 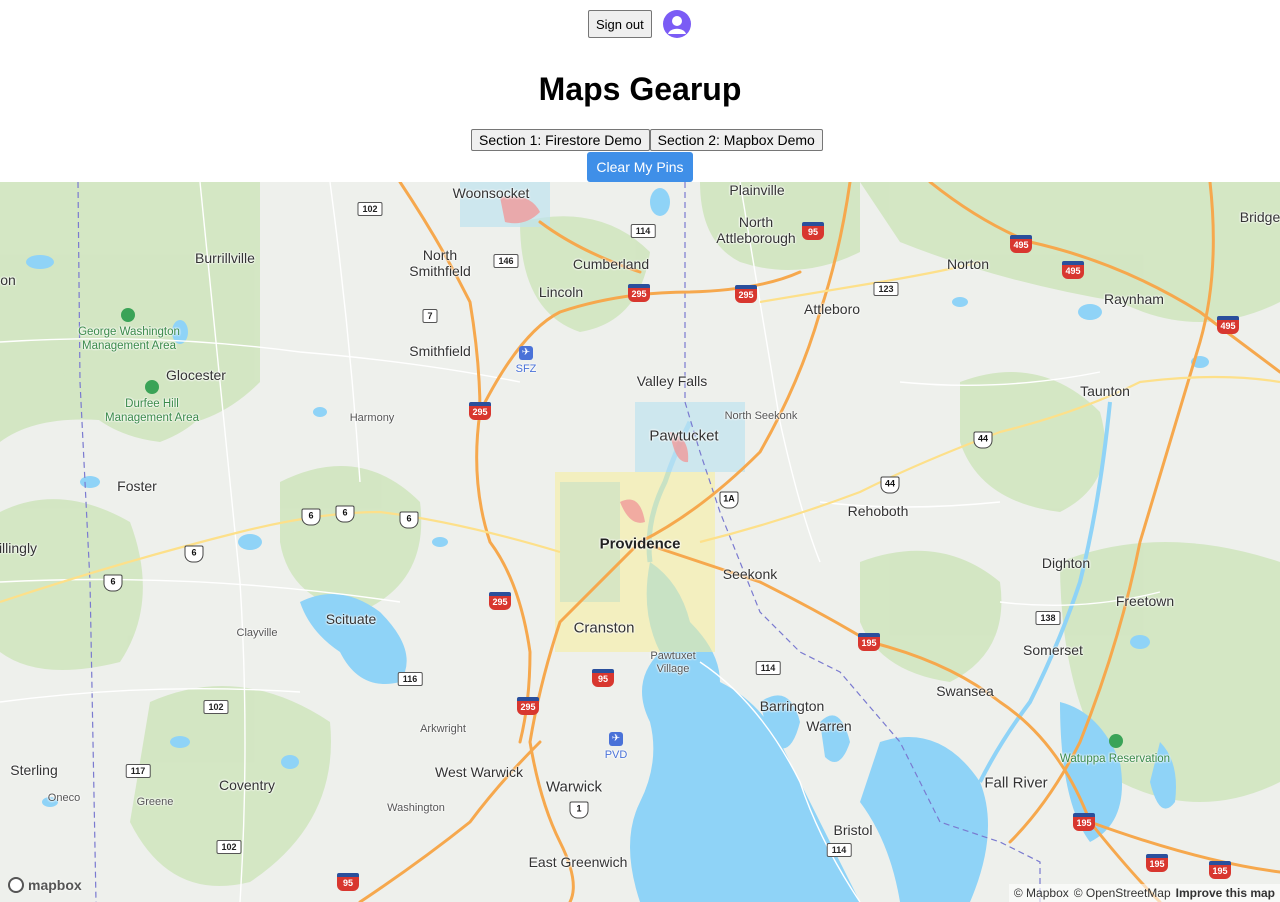 What do you see at coordinates (152, 411) in the screenshot?
I see `park-label: Durfee Hill Management Area` at bounding box center [152, 411].